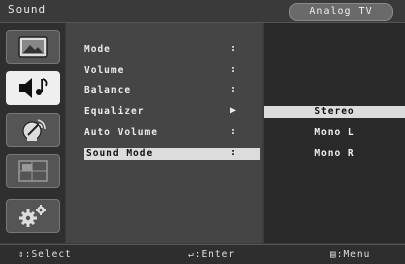 This screenshot has width=405, height=264. I want to click on setup-icon, so click(32, 216).